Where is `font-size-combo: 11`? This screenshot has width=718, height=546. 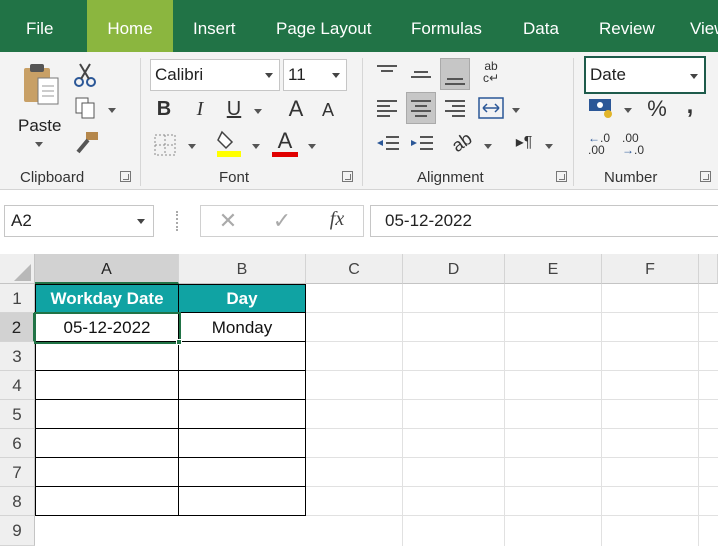 font-size-combo: 11 is located at coordinates (315, 75).